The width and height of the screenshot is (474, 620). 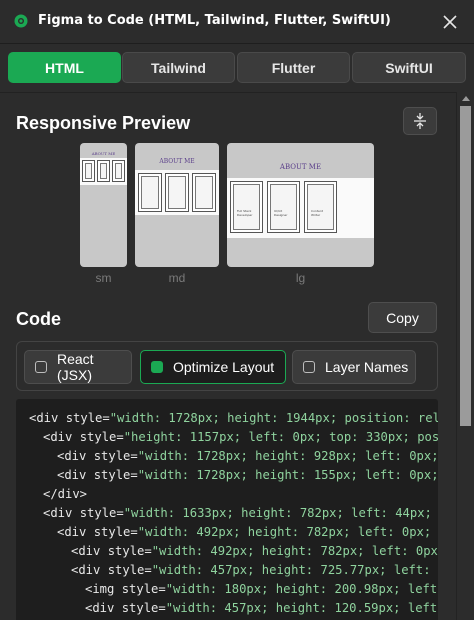 I want to click on scrollbar-thumb, so click(x=465, y=266).